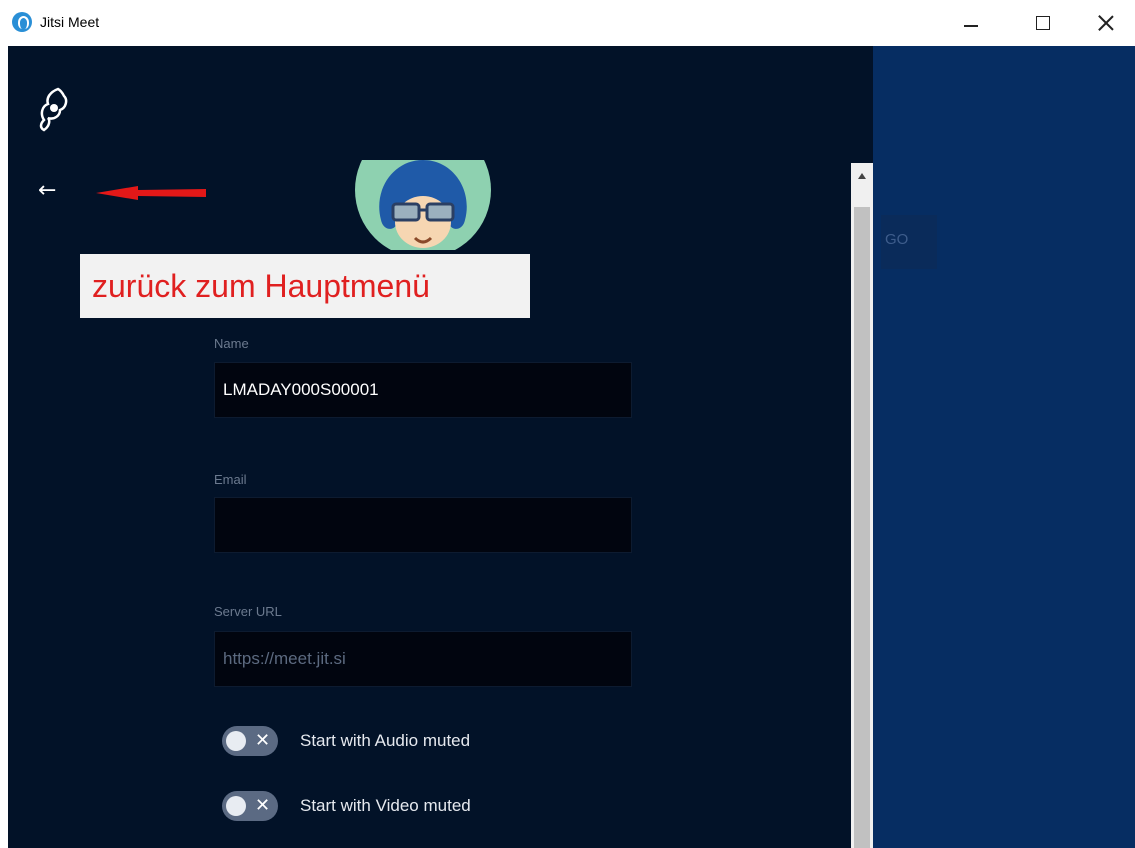 The image size is (1135, 848). What do you see at coordinates (567, 23) in the screenshot?
I see `title-bar: Jitsi Meet` at bounding box center [567, 23].